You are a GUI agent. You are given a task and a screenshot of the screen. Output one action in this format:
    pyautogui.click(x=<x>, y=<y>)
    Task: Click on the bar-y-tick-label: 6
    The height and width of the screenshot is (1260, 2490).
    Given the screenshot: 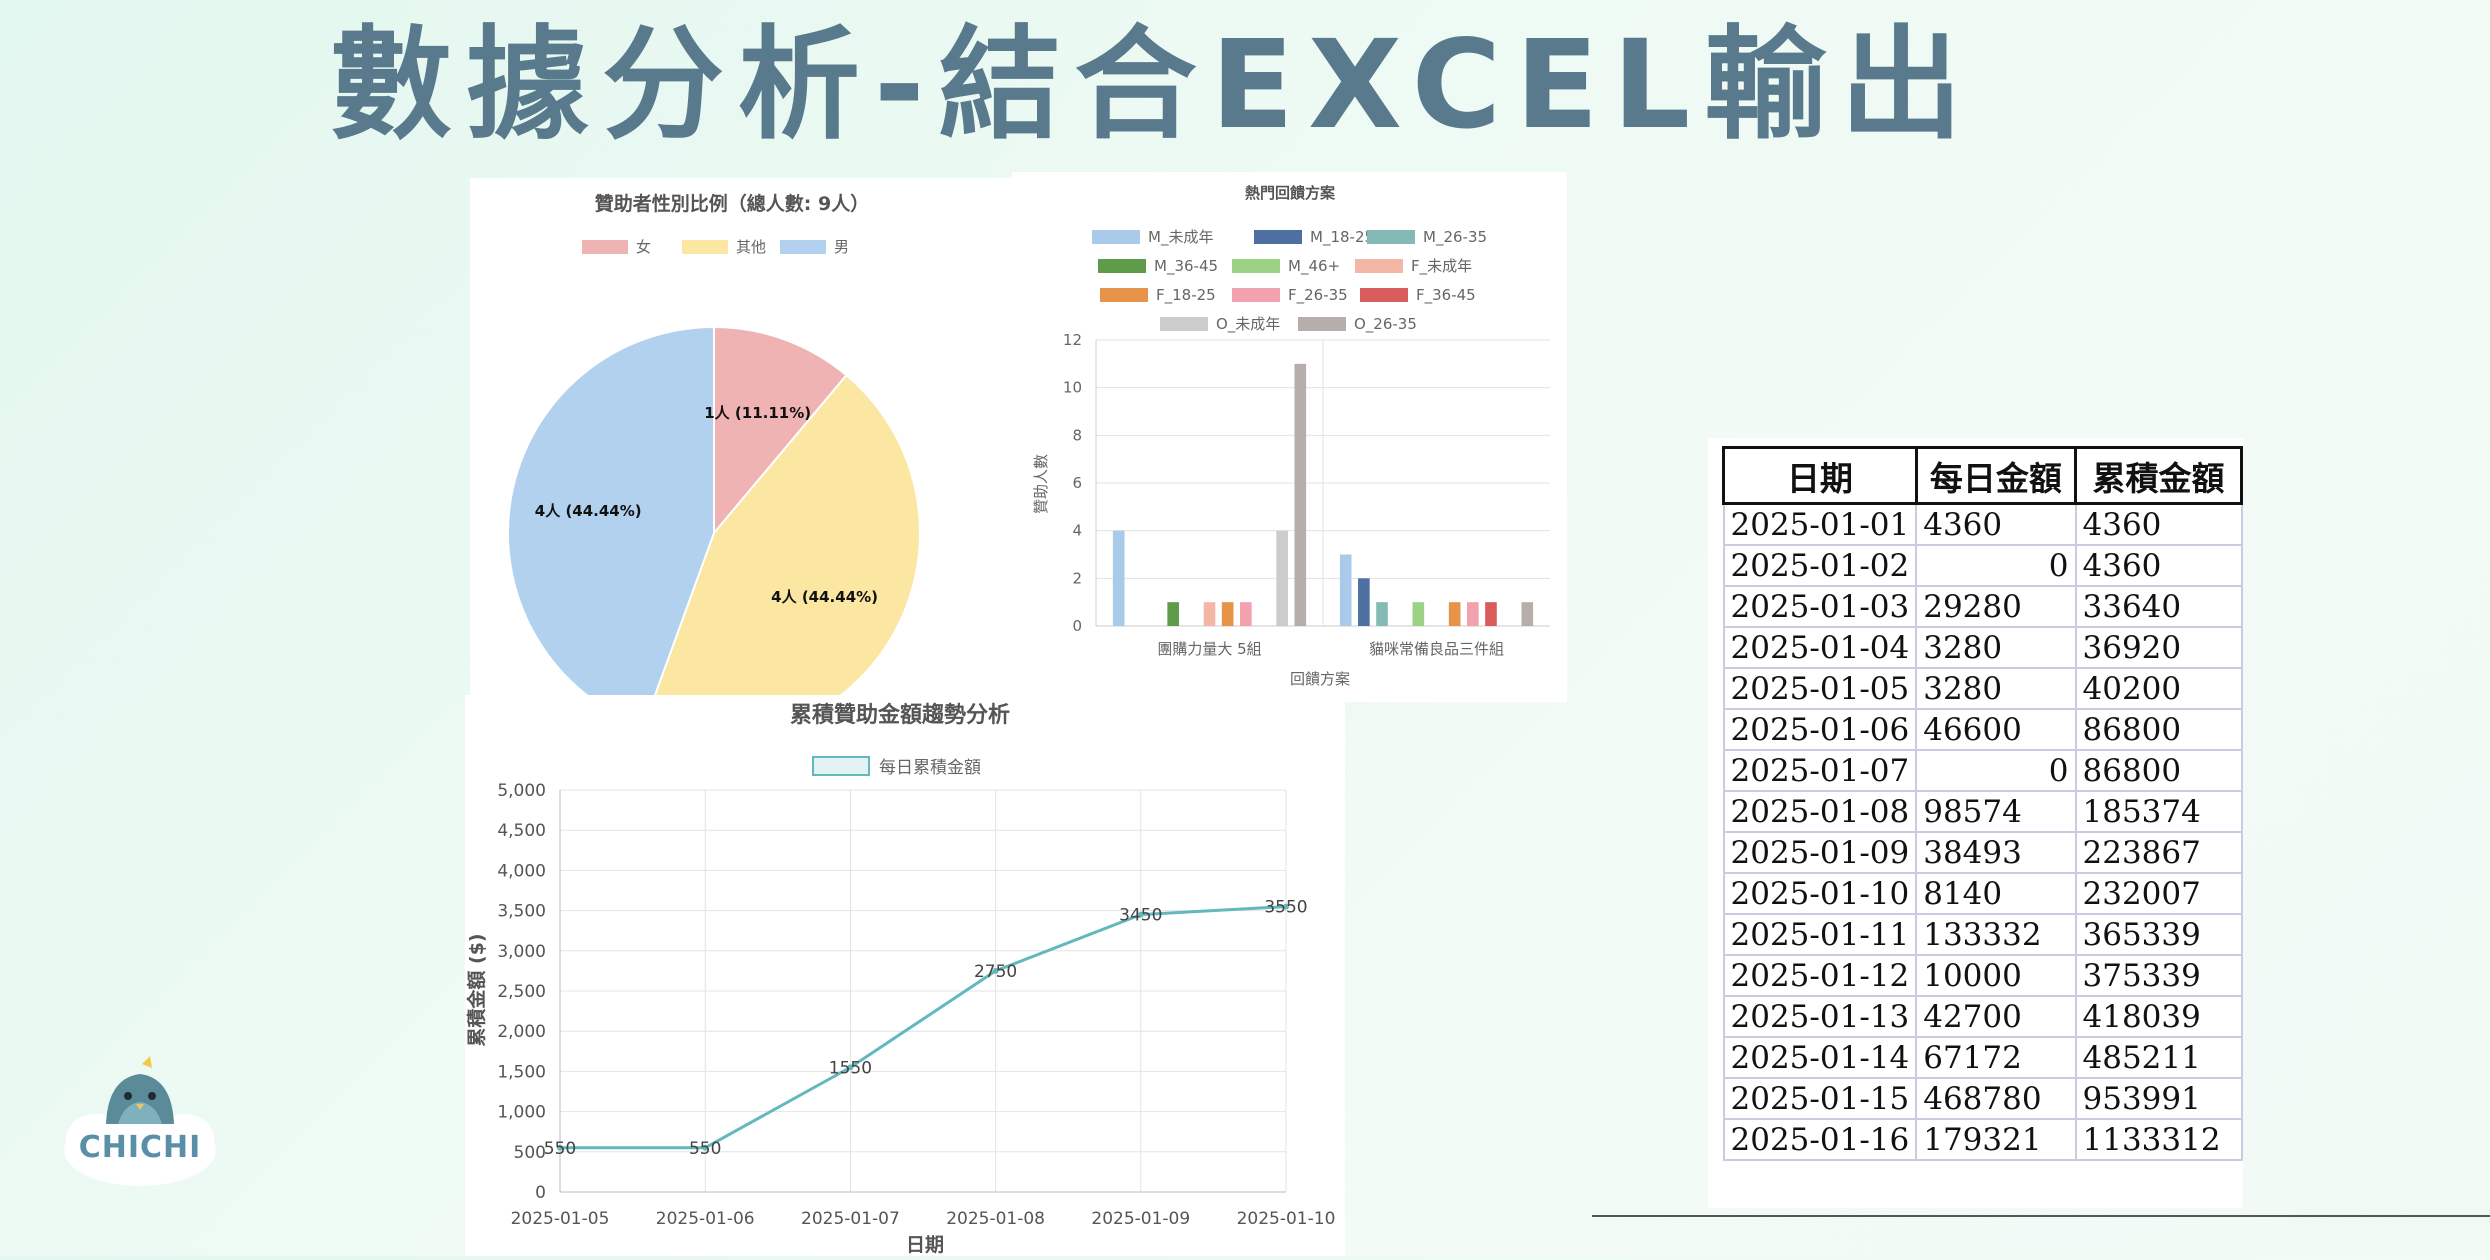 What is the action you would take?
    pyautogui.click(x=1077, y=483)
    